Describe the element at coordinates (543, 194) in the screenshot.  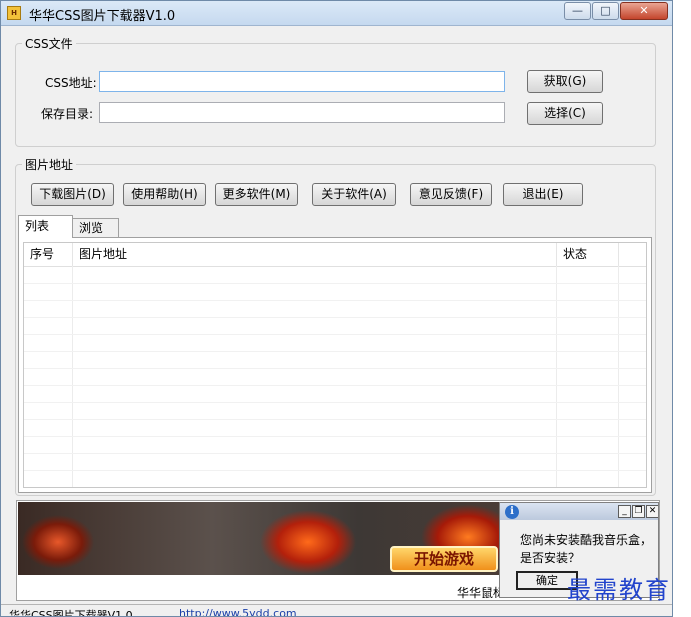
I see `exit-button: 退出(E)` at that location.